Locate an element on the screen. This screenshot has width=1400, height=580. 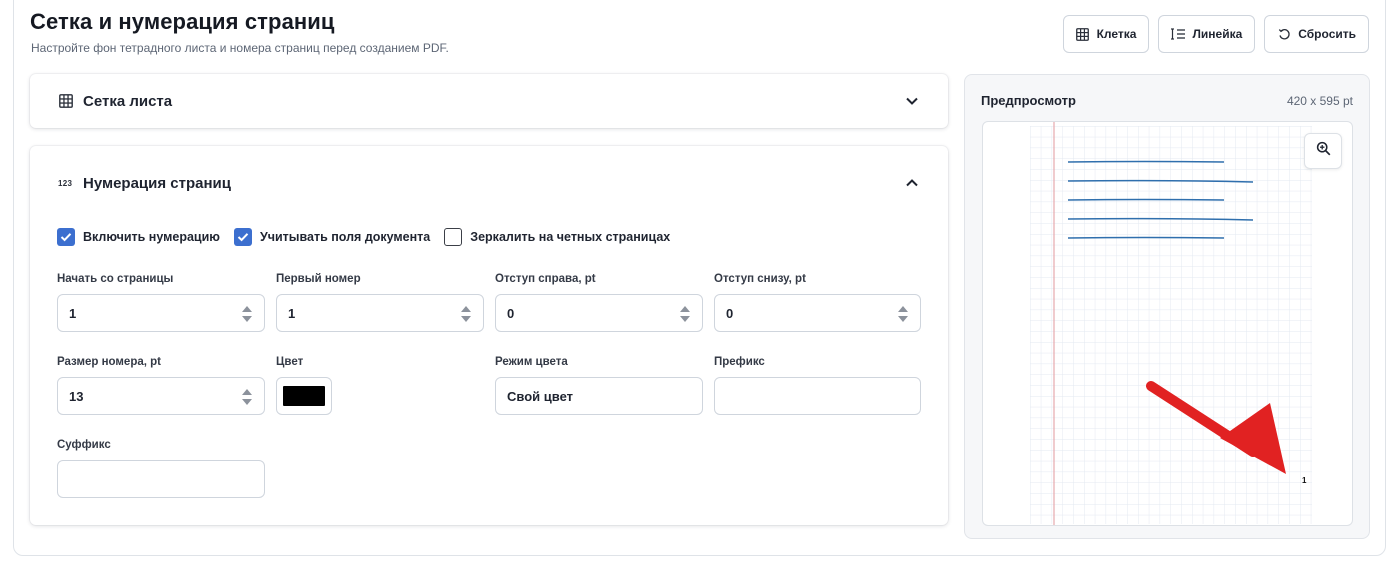
color-swatch is located at coordinates (304, 396).